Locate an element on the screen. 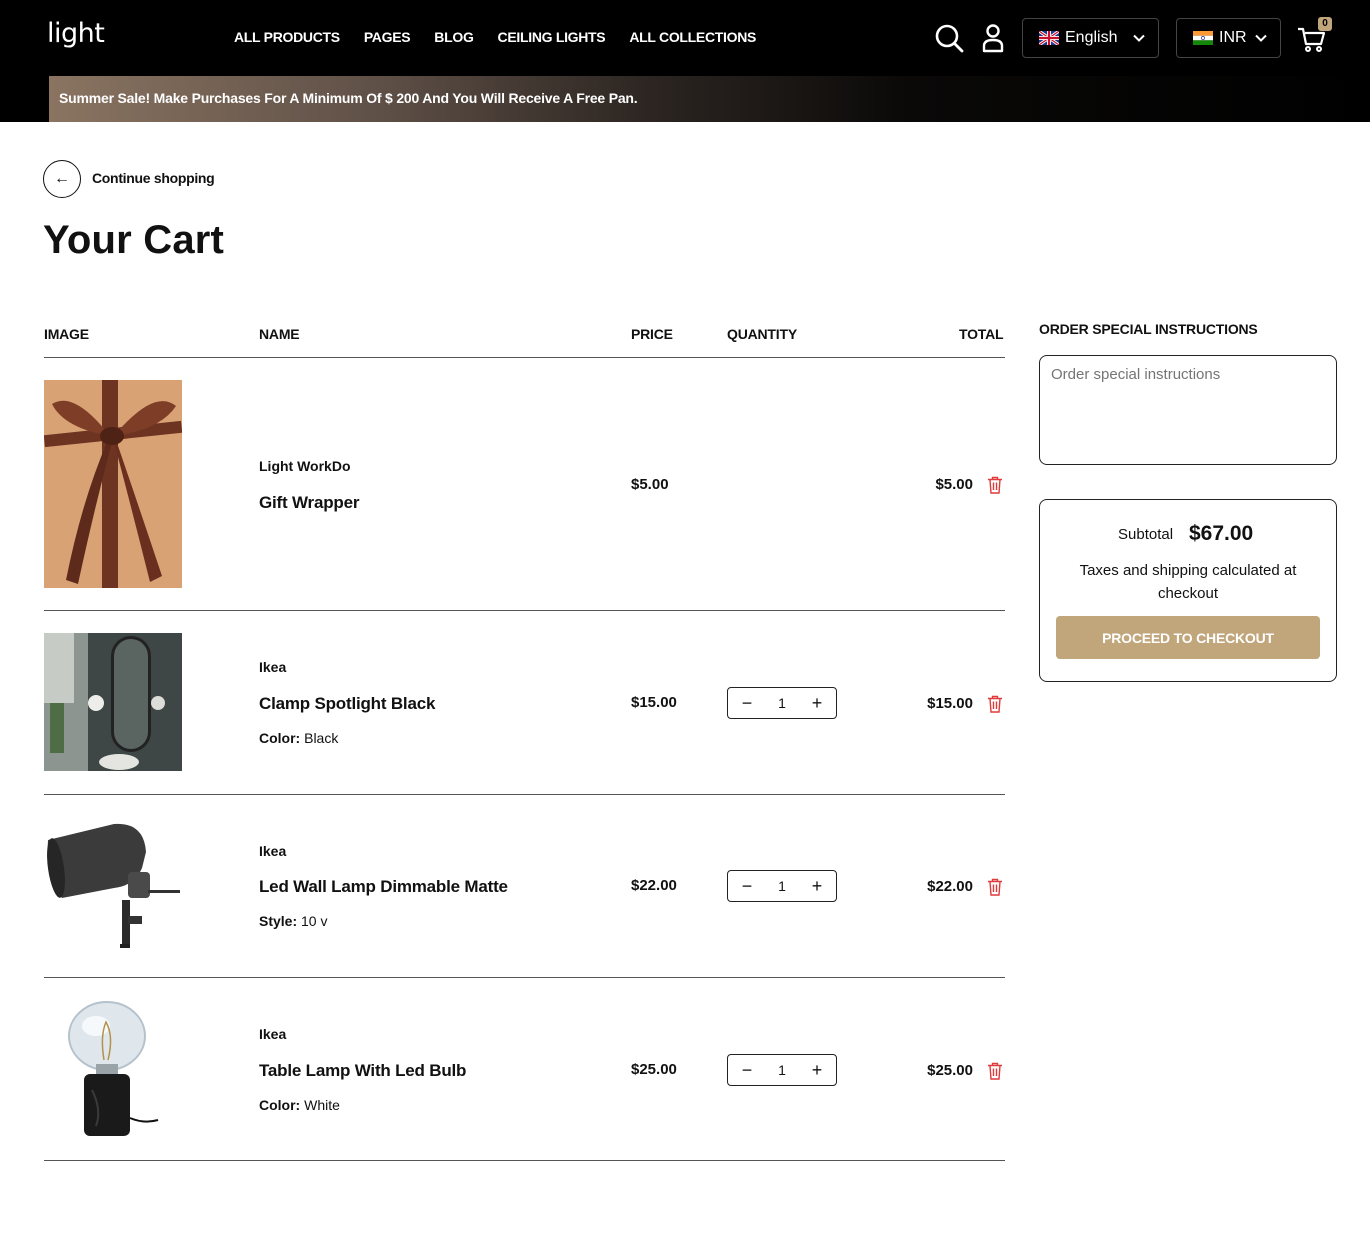 The width and height of the screenshot is (1370, 1240). language-select: English is located at coordinates (1090, 38).